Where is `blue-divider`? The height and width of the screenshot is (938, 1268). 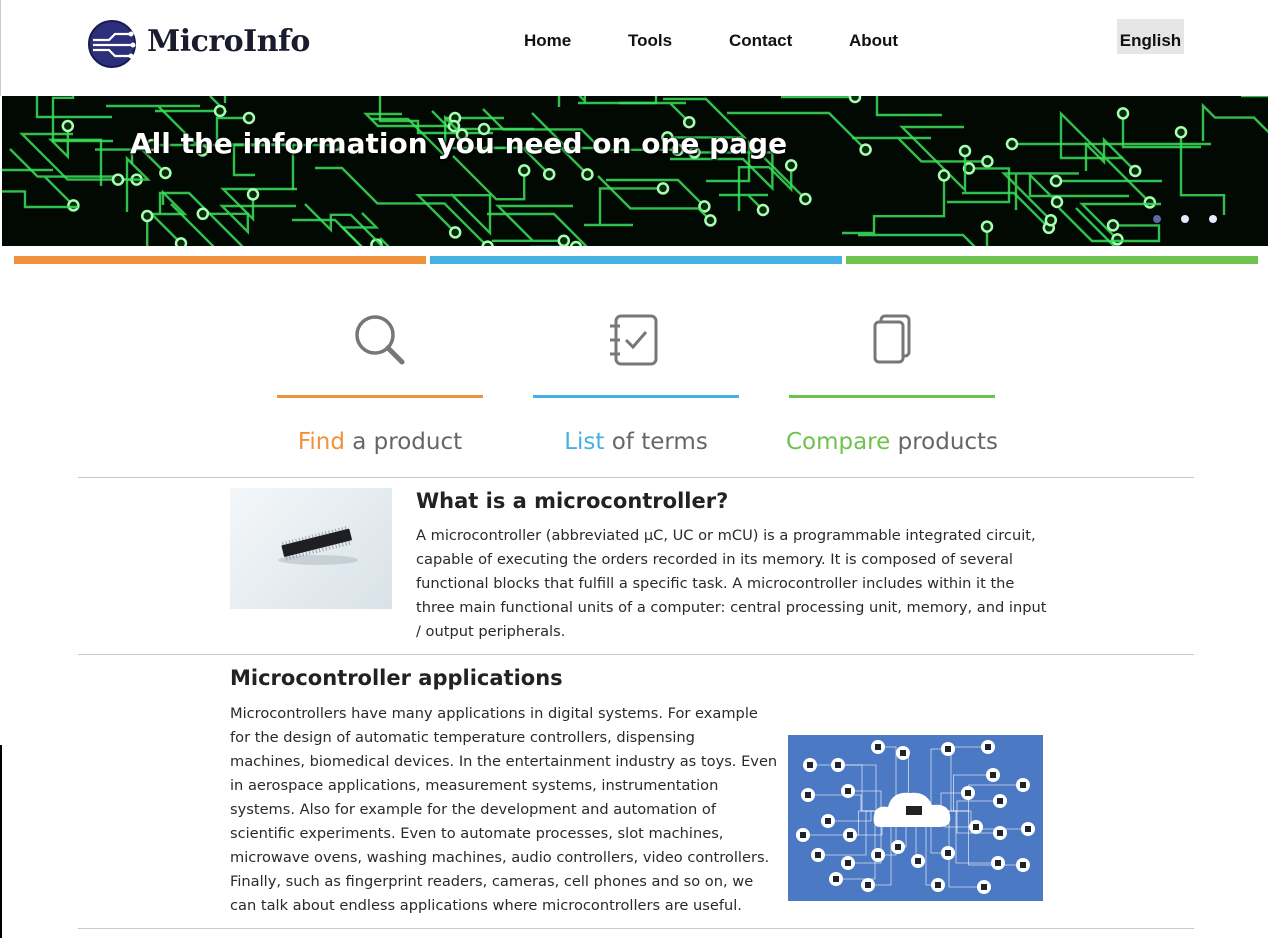
blue-divider is located at coordinates (636, 260).